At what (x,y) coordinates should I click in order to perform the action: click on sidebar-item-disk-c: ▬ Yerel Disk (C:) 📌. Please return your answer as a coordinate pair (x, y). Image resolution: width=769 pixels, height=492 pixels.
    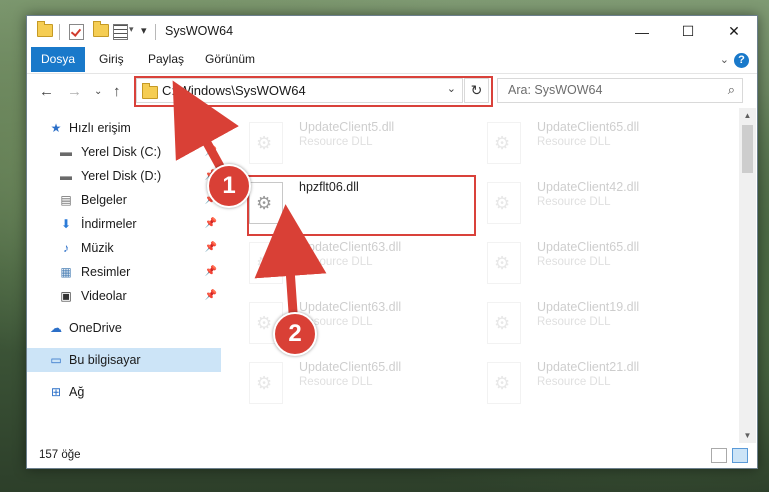
    Looking at the image, I should click on (124, 152).